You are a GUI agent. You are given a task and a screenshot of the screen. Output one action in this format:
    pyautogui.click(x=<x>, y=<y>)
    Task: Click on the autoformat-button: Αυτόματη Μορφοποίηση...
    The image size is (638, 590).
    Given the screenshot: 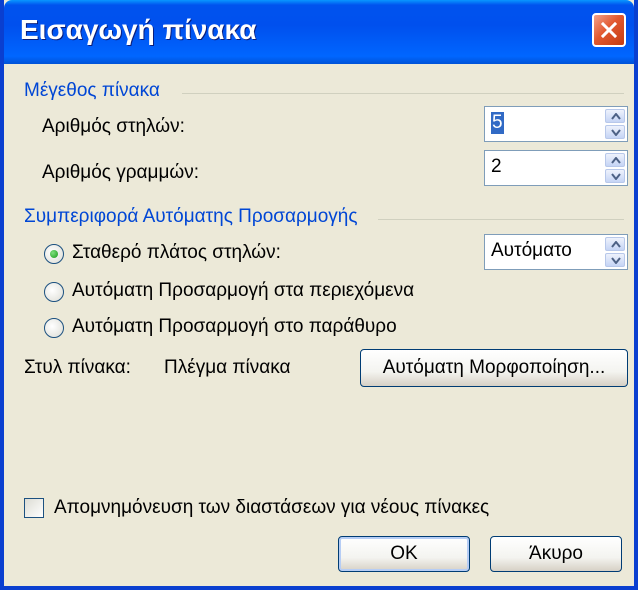 What is the action you would take?
    pyautogui.click(x=494, y=368)
    